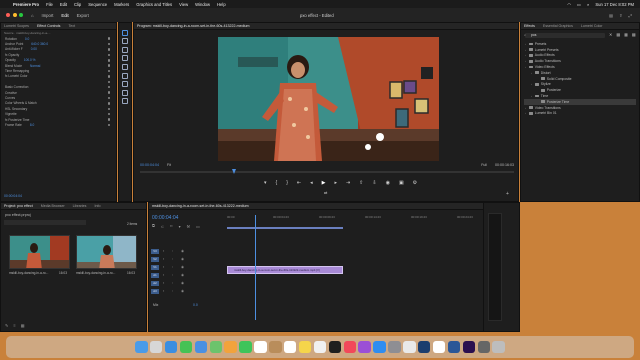  Describe the element at coordinates (39, 44) in the screenshot. I see `effect-property-value: 640.0 360.0` at that location.